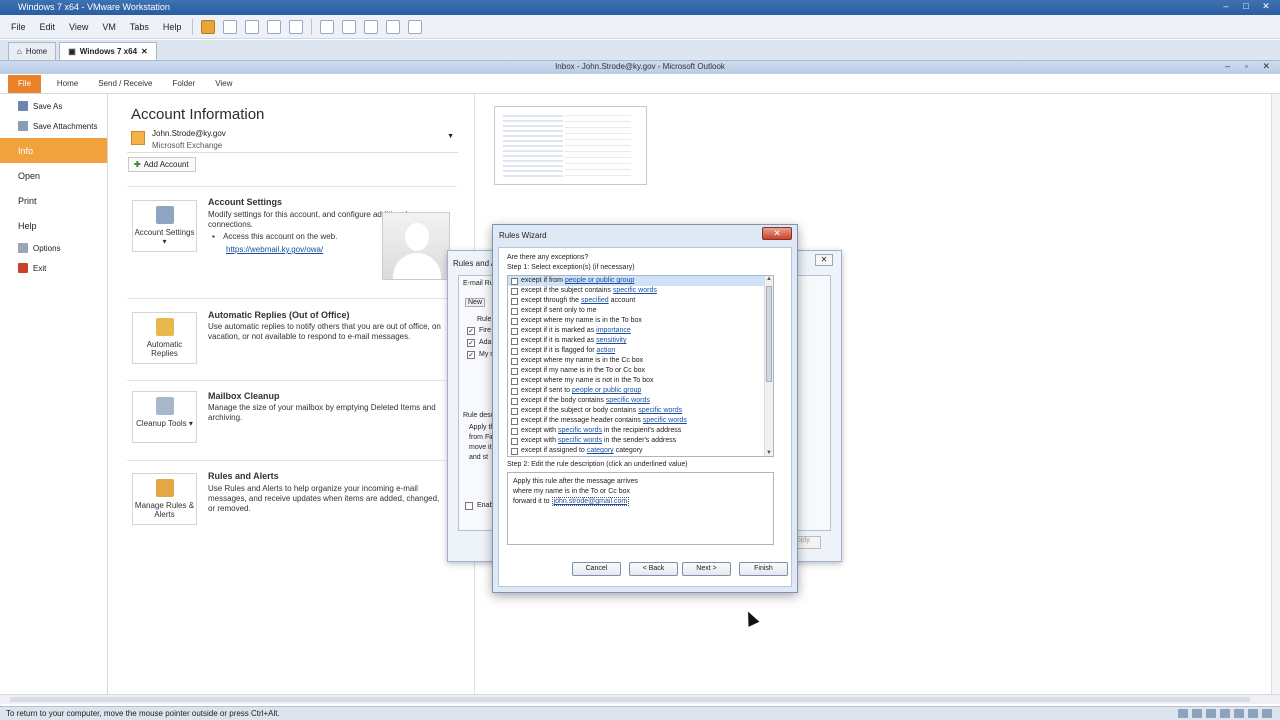  What do you see at coordinates (1246, 7) in the screenshot?
I see `maximize-icon: □` at bounding box center [1246, 7].